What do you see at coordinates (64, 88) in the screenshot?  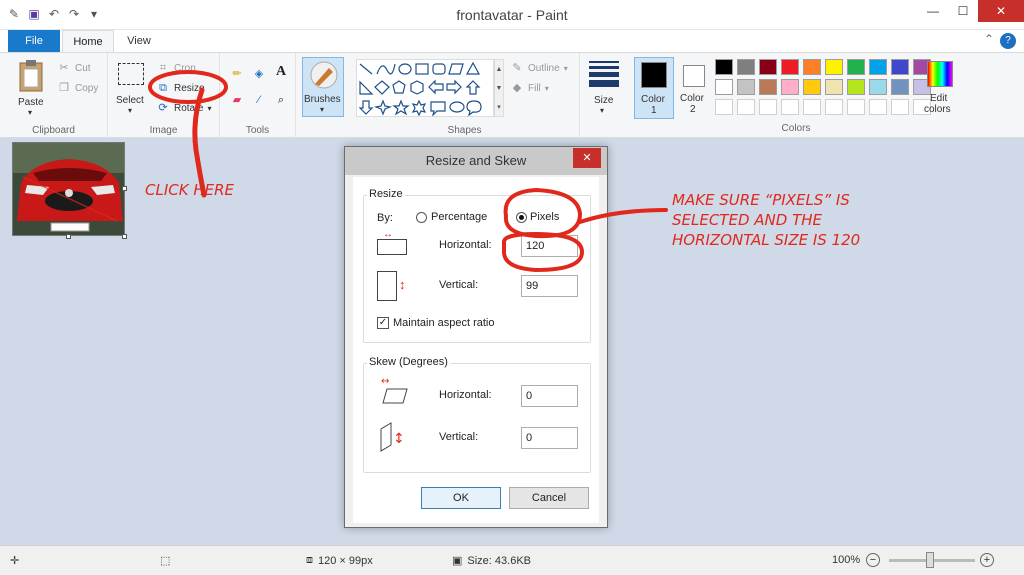 I see `copy-icon: ❐` at bounding box center [64, 88].